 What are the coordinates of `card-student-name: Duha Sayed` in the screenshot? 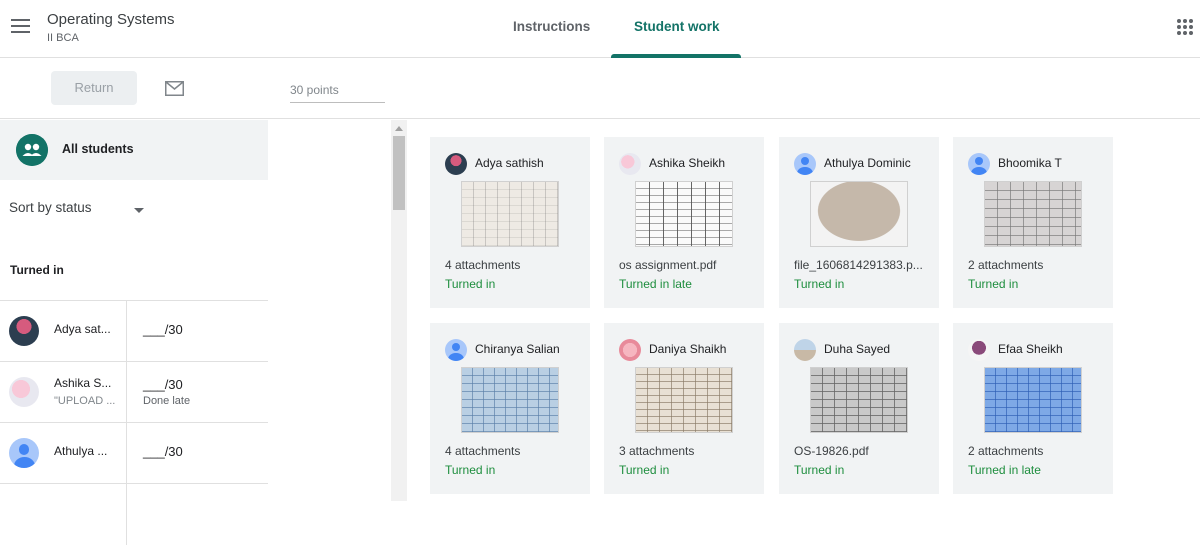 It's located at (857, 349).